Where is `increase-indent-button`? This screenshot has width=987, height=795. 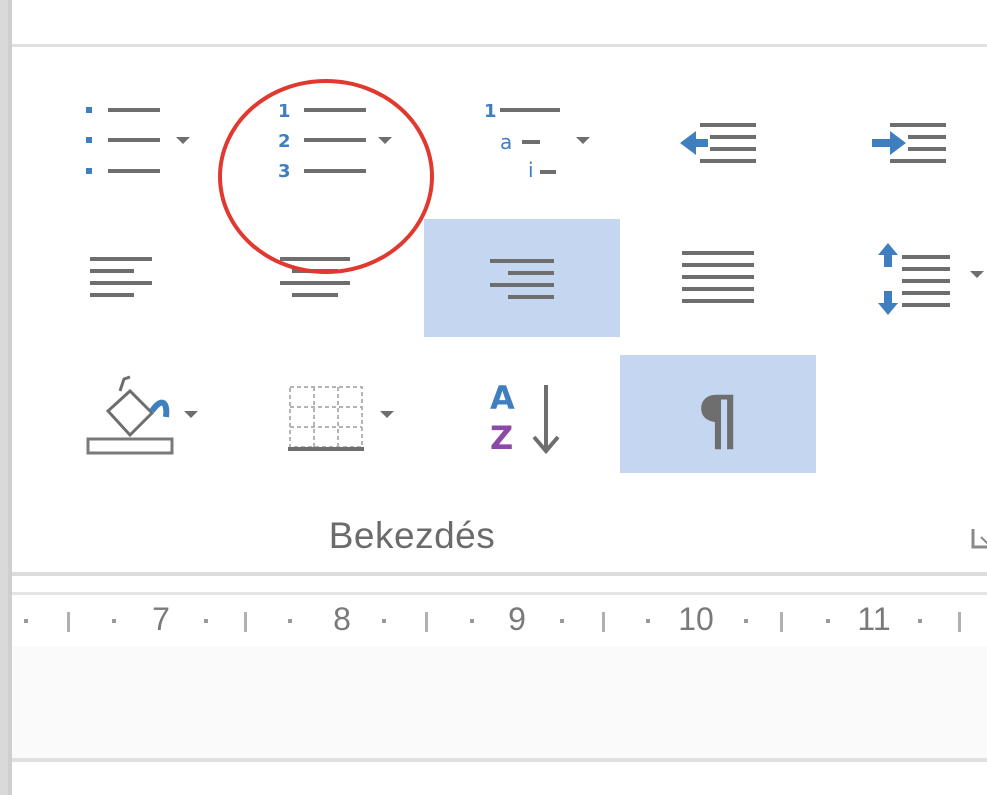
increase-indent-button is located at coordinates (891, 136).